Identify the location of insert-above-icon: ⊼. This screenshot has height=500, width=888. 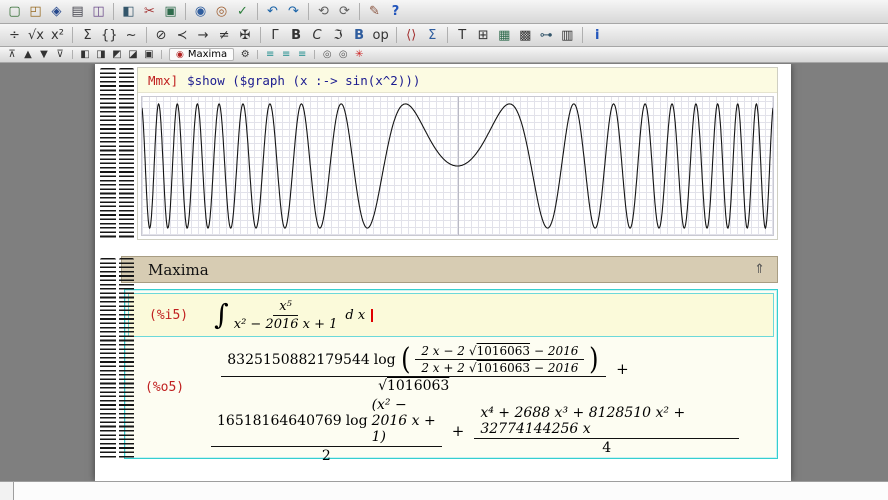
(12, 54).